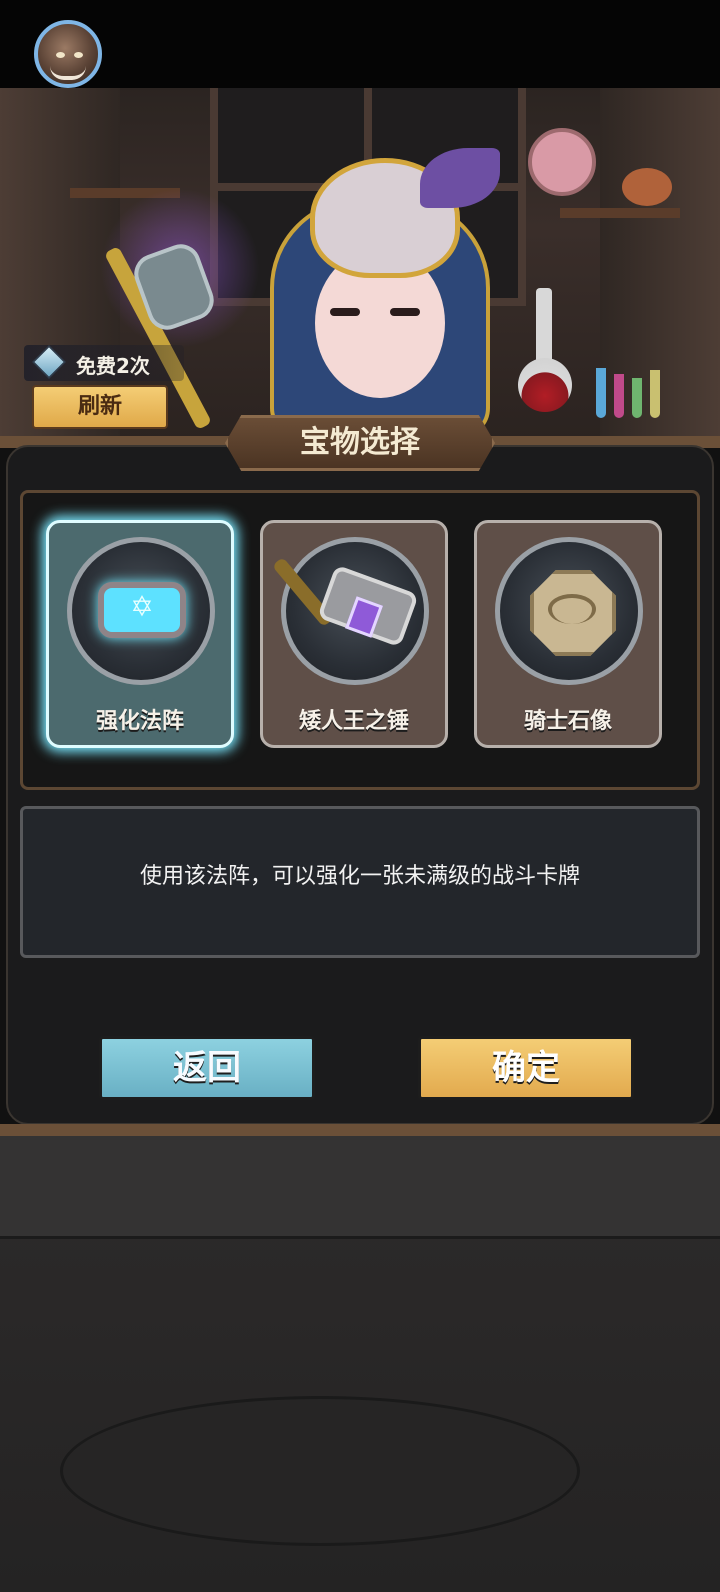 Image resolution: width=720 pixels, height=1592 pixels. Describe the element at coordinates (68, 73) in the screenshot. I see `avatar-mouth` at that location.